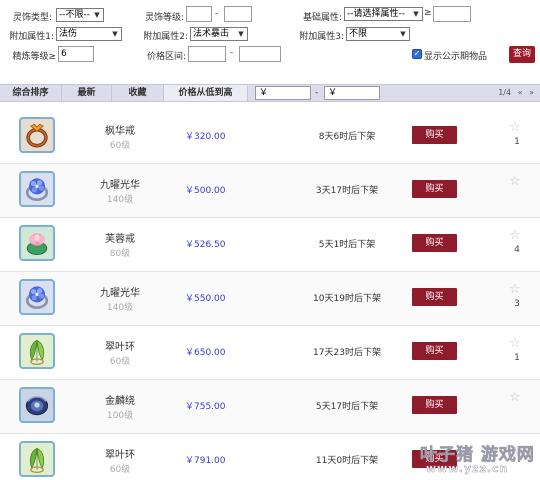 Image resolution: width=540 pixels, height=480 pixels. Describe the element at coordinates (31, 93) in the screenshot. I see `tab-overall: 综合排序` at that location.